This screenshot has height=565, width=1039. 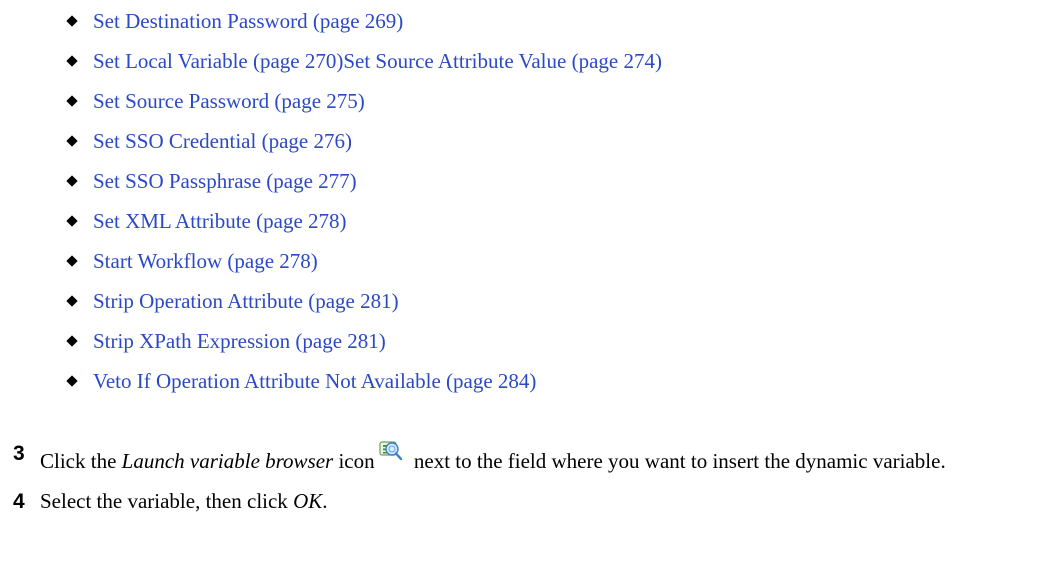 What do you see at coordinates (364, 181) in the screenshot?
I see `list-item: Set SSO Passphrase (page 277)` at bounding box center [364, 181].